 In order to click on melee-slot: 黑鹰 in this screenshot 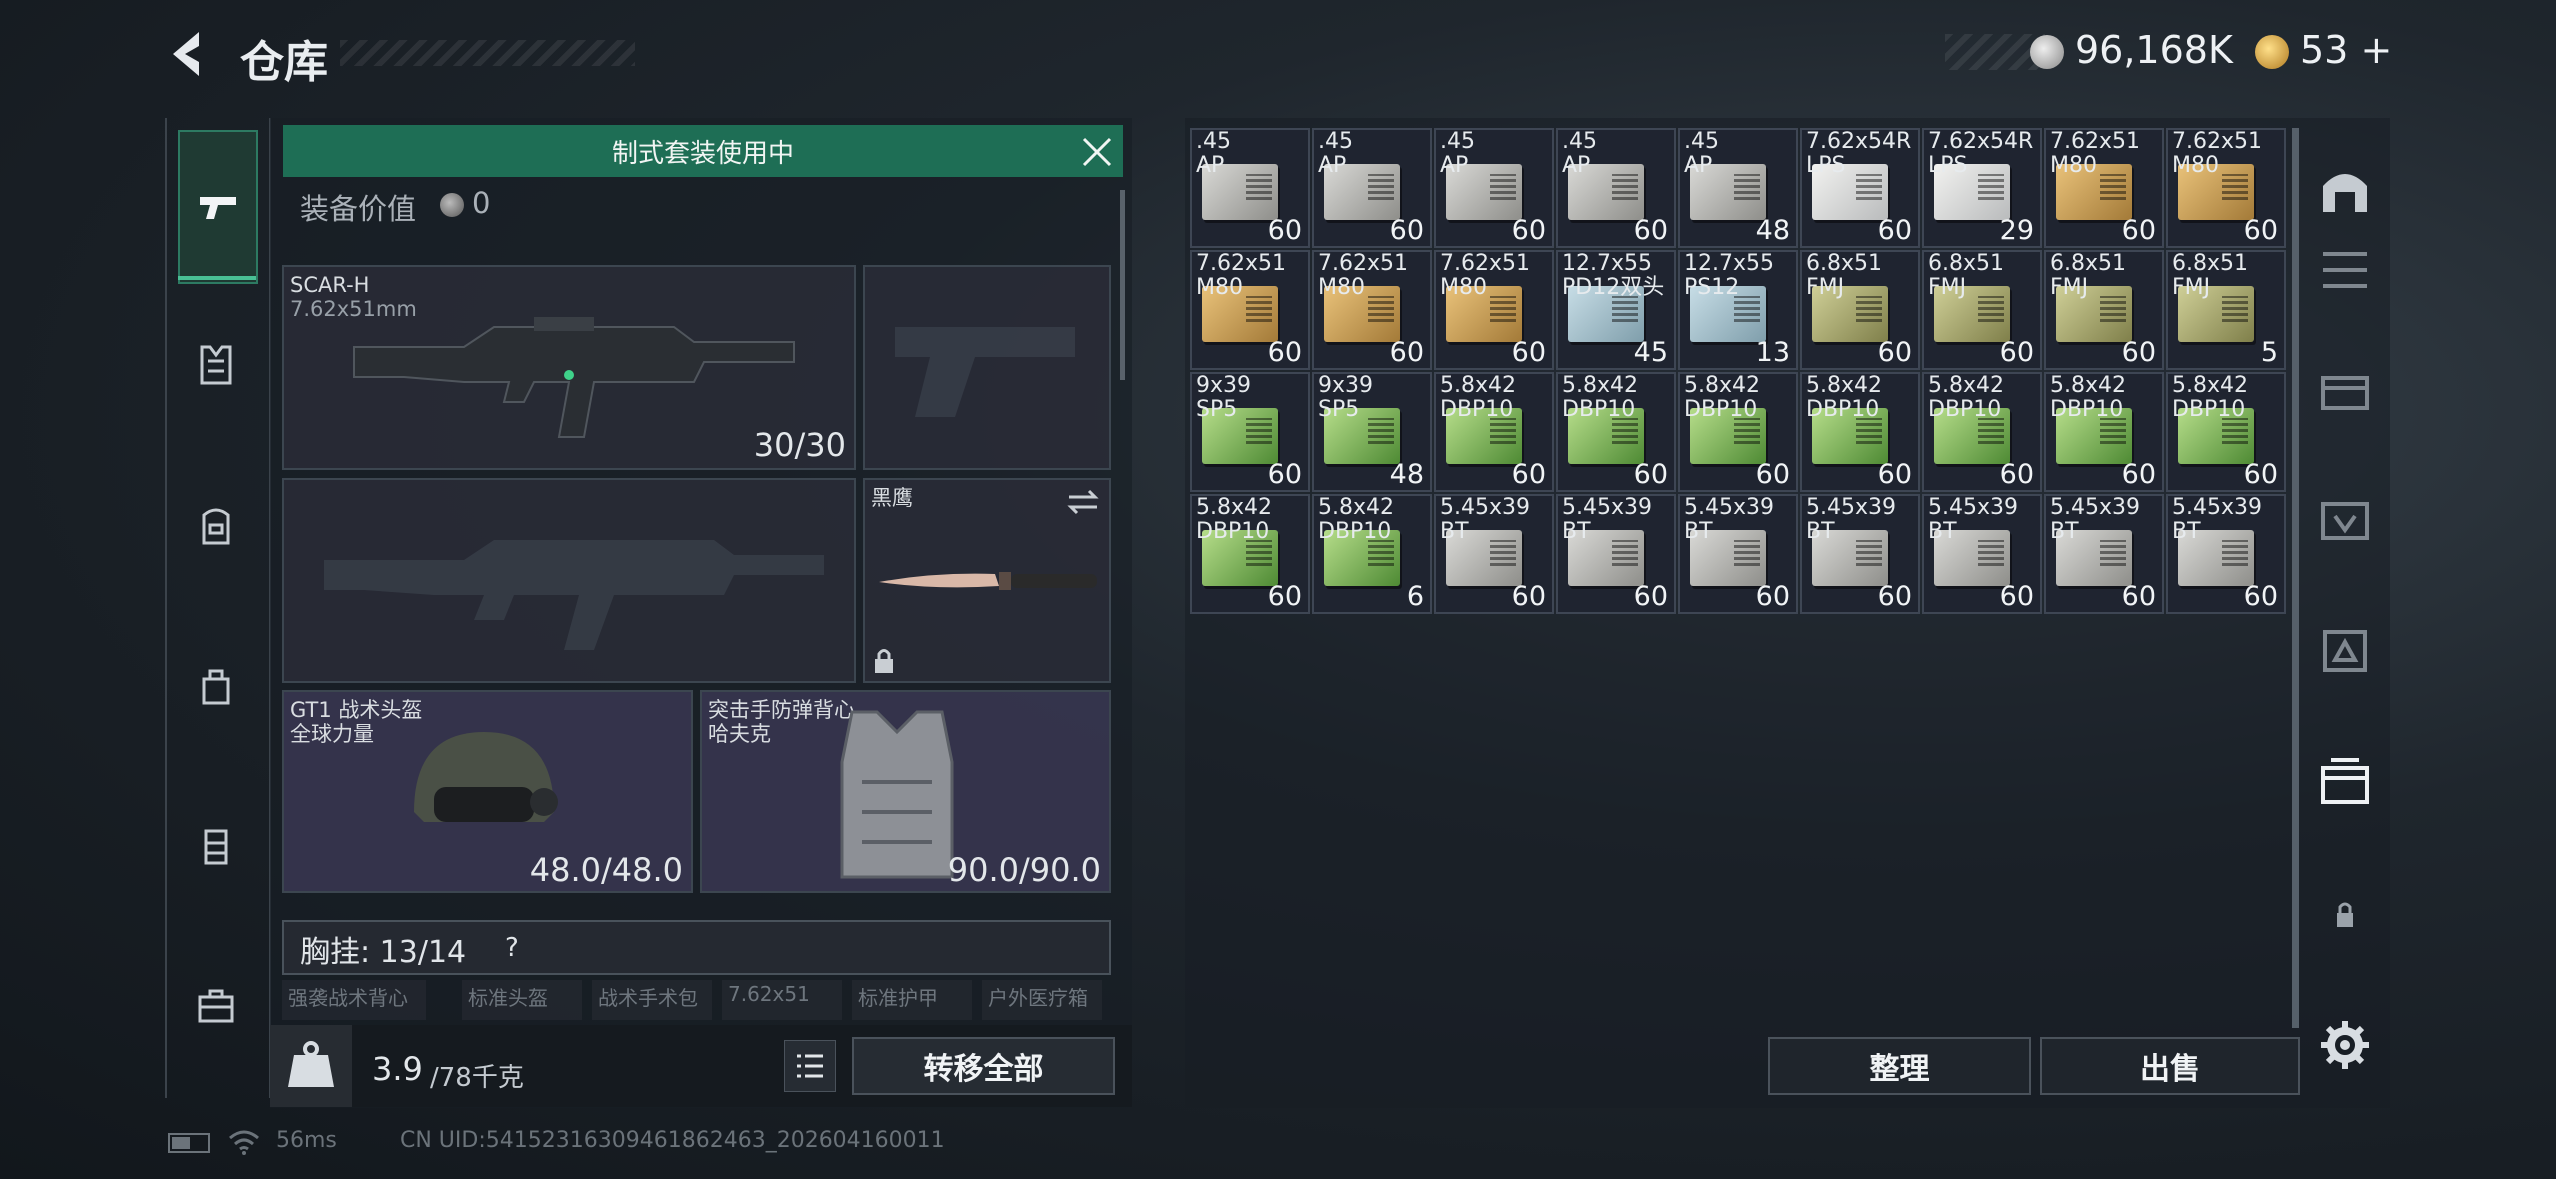, I will do `click(987, 580)`.